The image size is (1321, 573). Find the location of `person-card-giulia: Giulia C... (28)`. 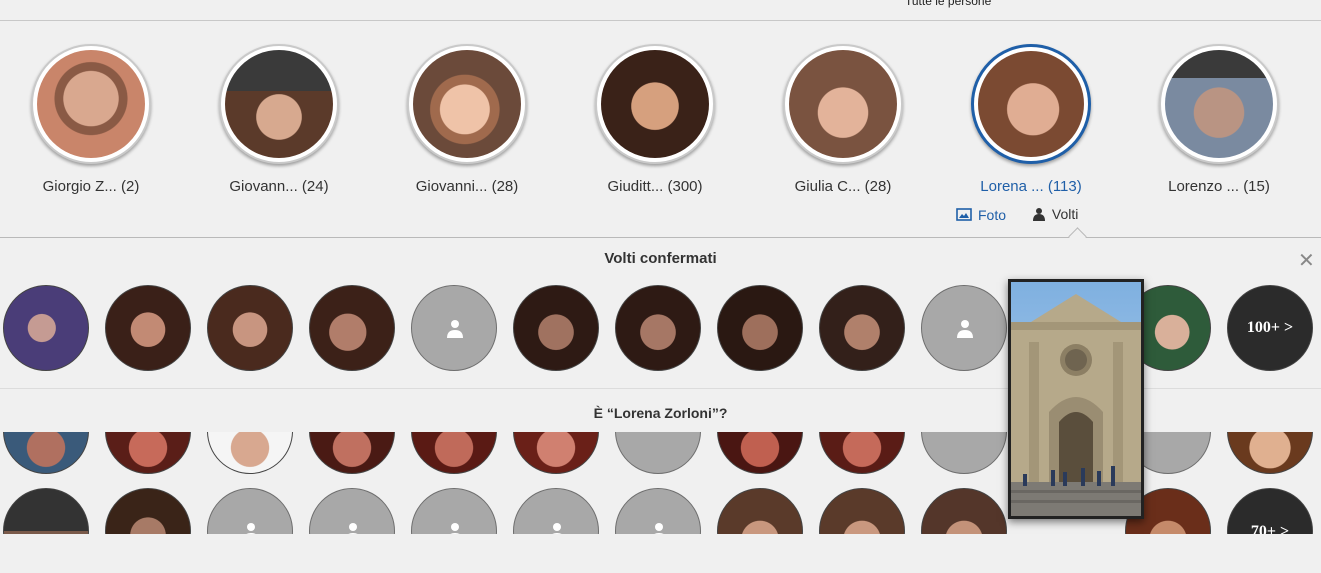

person-card-giulia: Giulia C... (28) is located at coordinates (843, 119).